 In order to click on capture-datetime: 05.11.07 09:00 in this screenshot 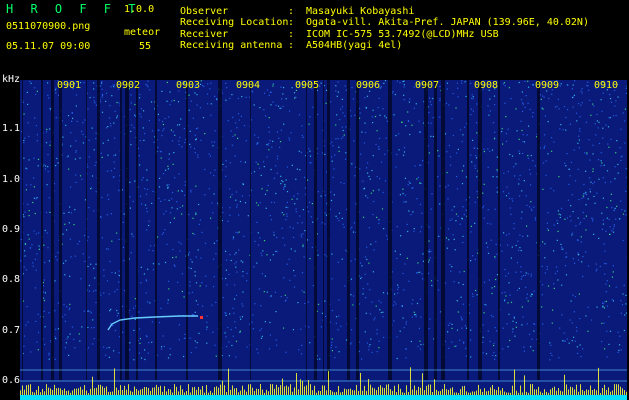, I will do `click(48, 46)`.